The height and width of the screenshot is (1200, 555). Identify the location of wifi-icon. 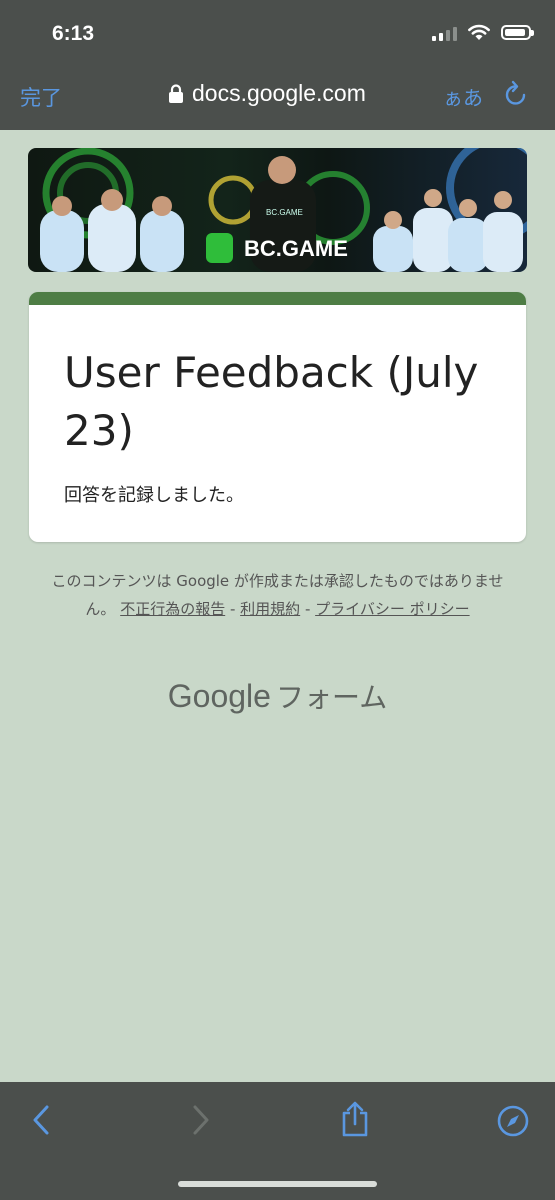
(479, 32).